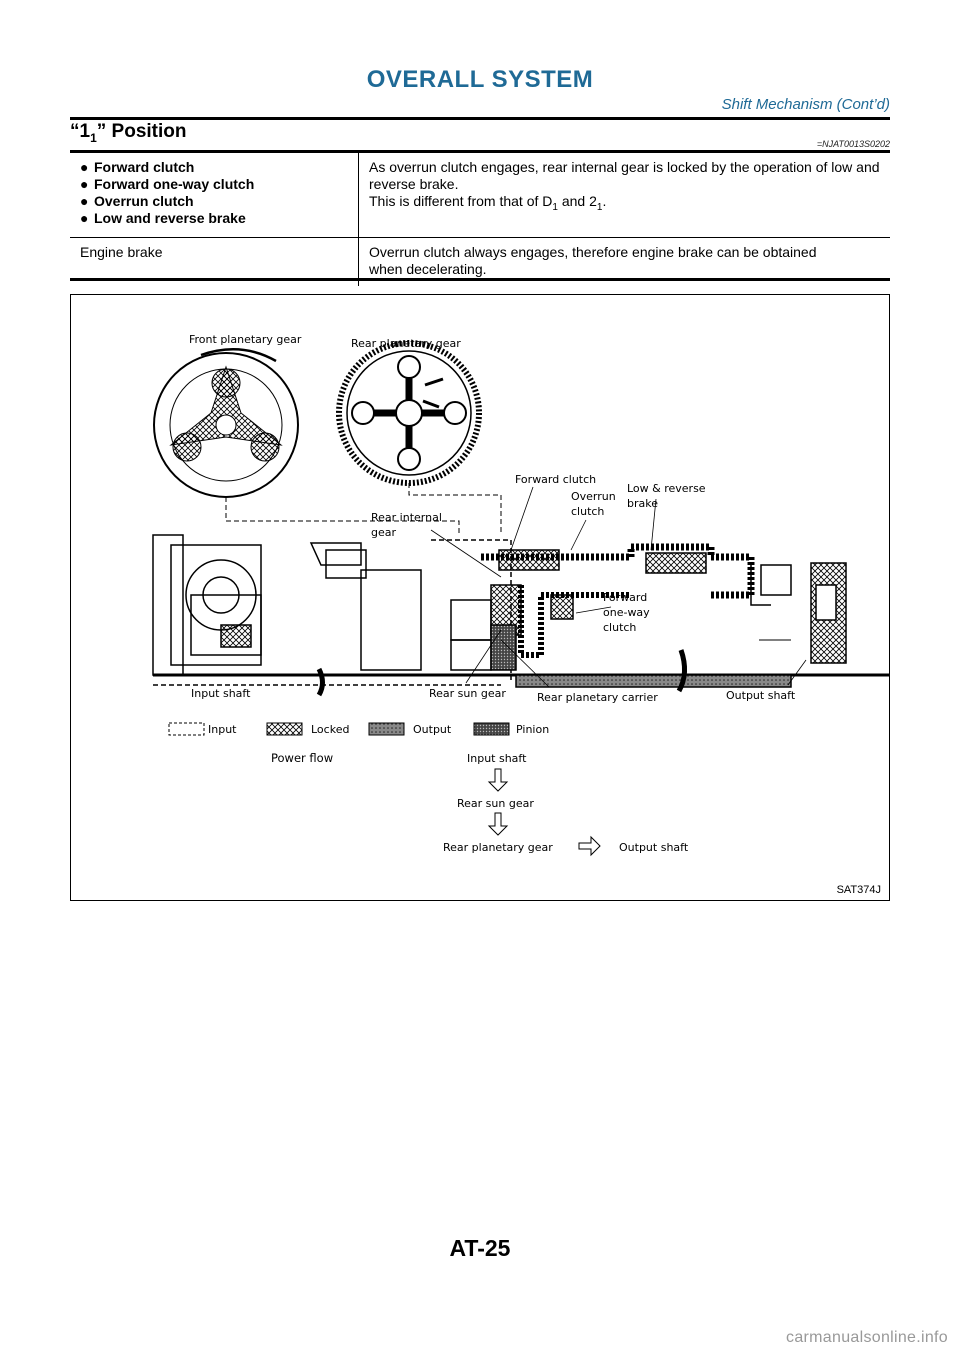  I want to click on watermark: carmanualsonline.info, so click(867, 1337).